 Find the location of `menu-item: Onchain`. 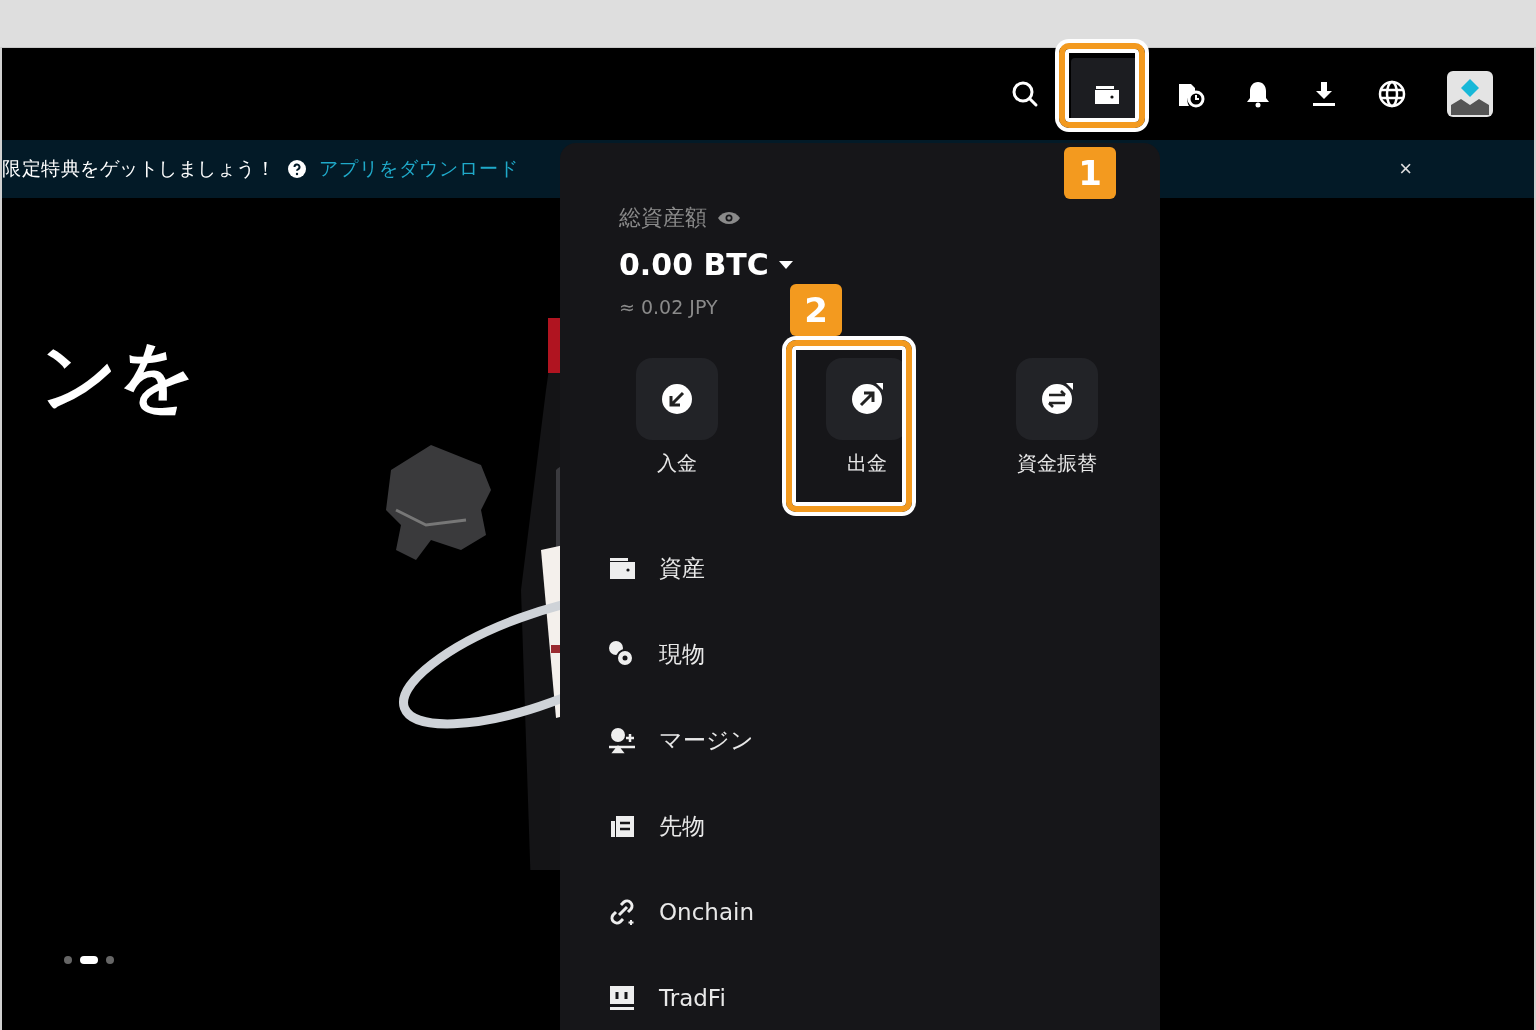

menu-item: Onchain is located at coordinates (680, 912).